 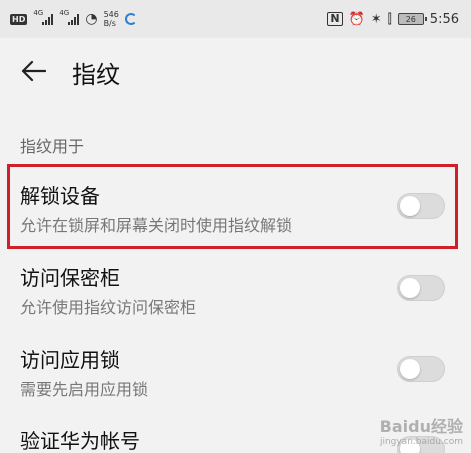 What do you see at coordinates (235, 71) in the screenshot?
I see `app-bar: 指纹` at bounding box center [235, 71].